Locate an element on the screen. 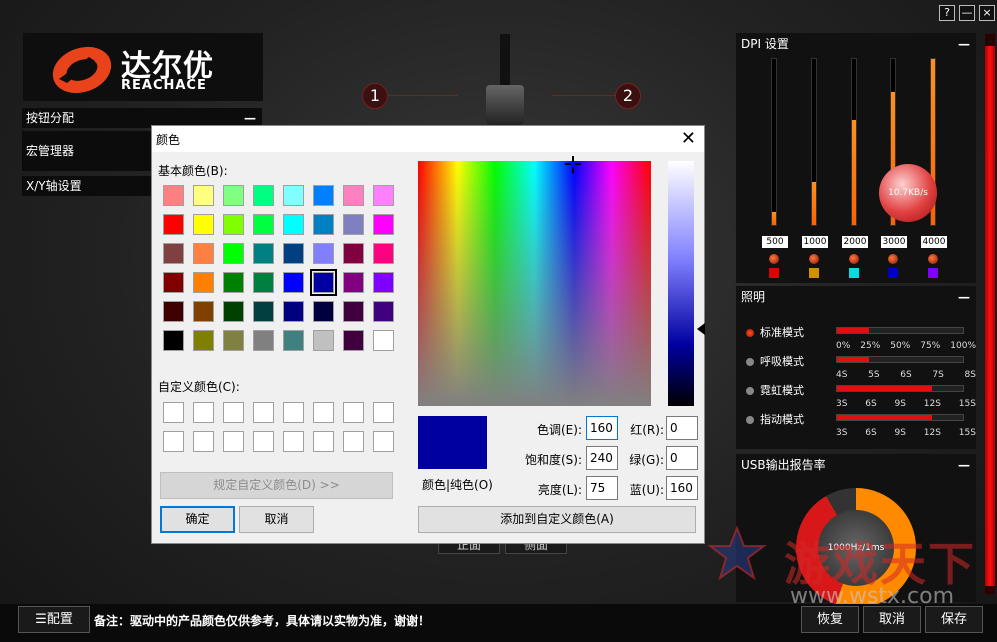 This screenshot has width=997, height=642. right-scrollbar is located at coordinates (990, 314).